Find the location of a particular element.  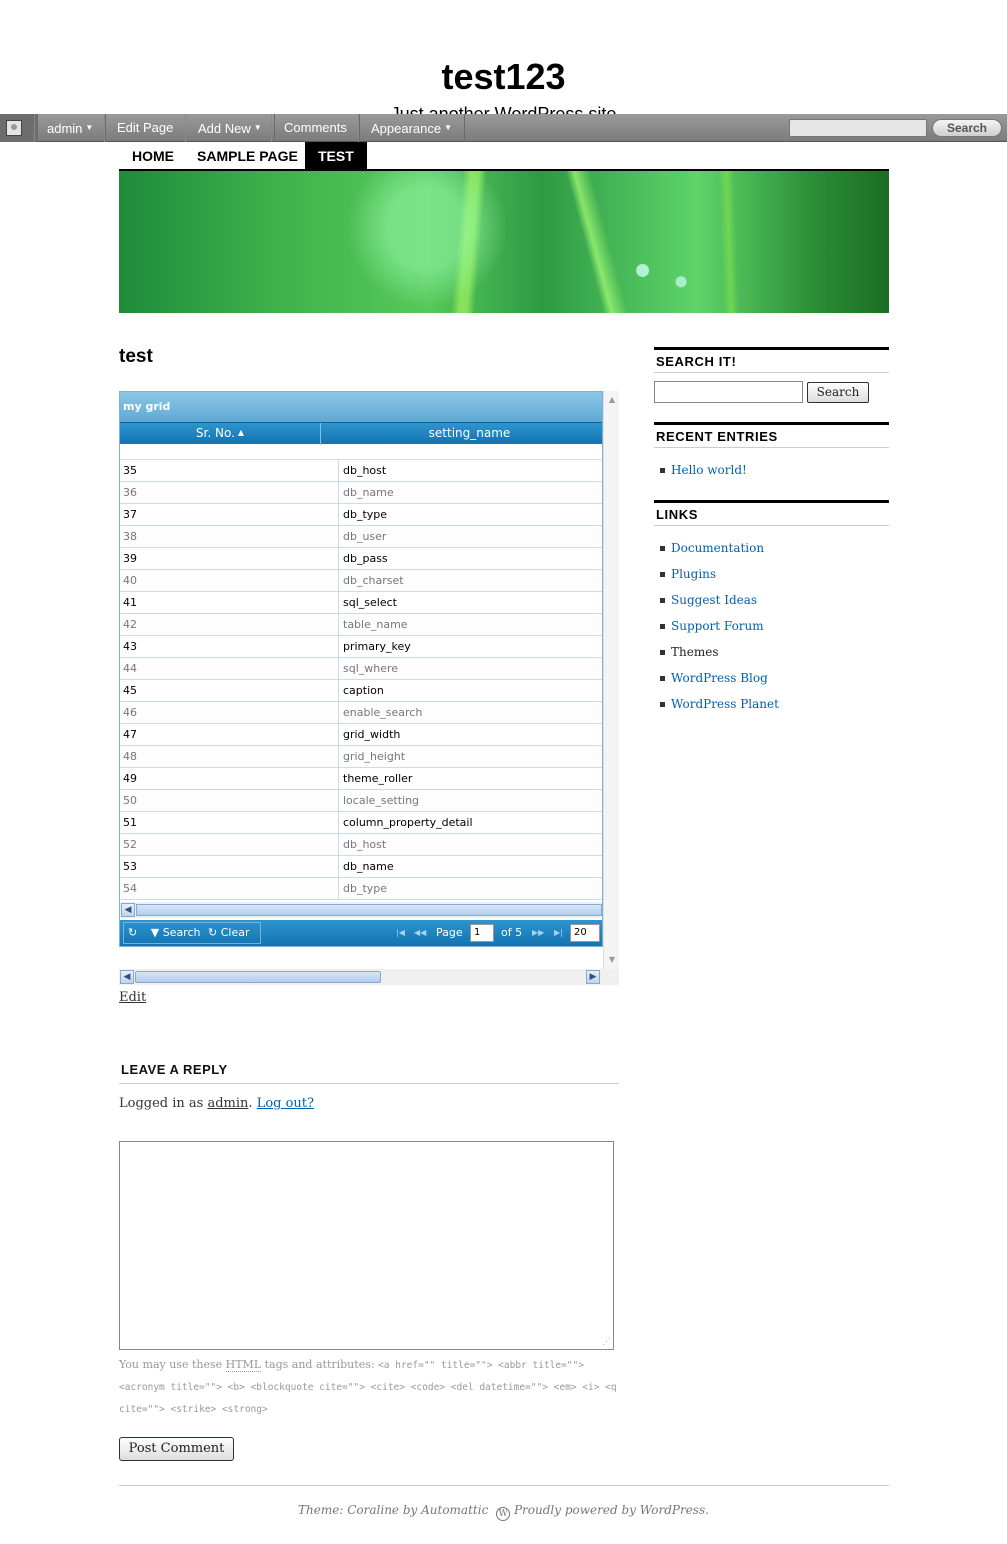

adminbar-item-add-new: Add New ▼ is located at coordinates (230, 128).